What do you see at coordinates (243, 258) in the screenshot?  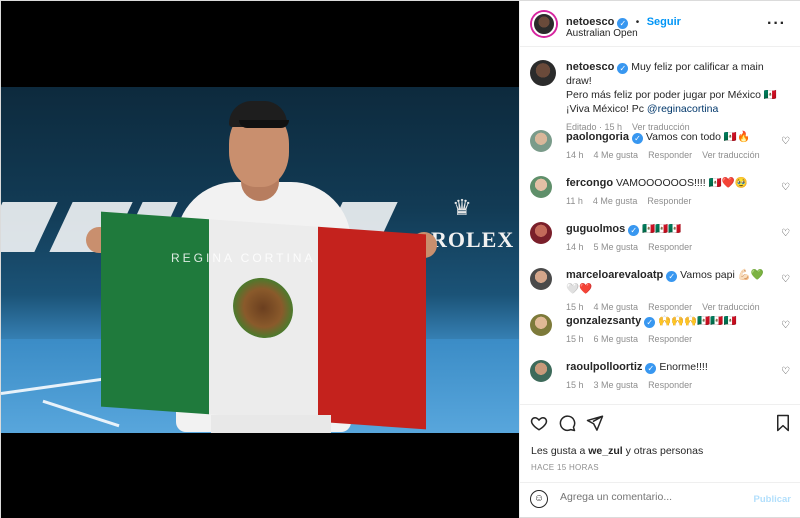 I see `photo-watermark: REGINA CORTINA` at bounding box center [243, 258].